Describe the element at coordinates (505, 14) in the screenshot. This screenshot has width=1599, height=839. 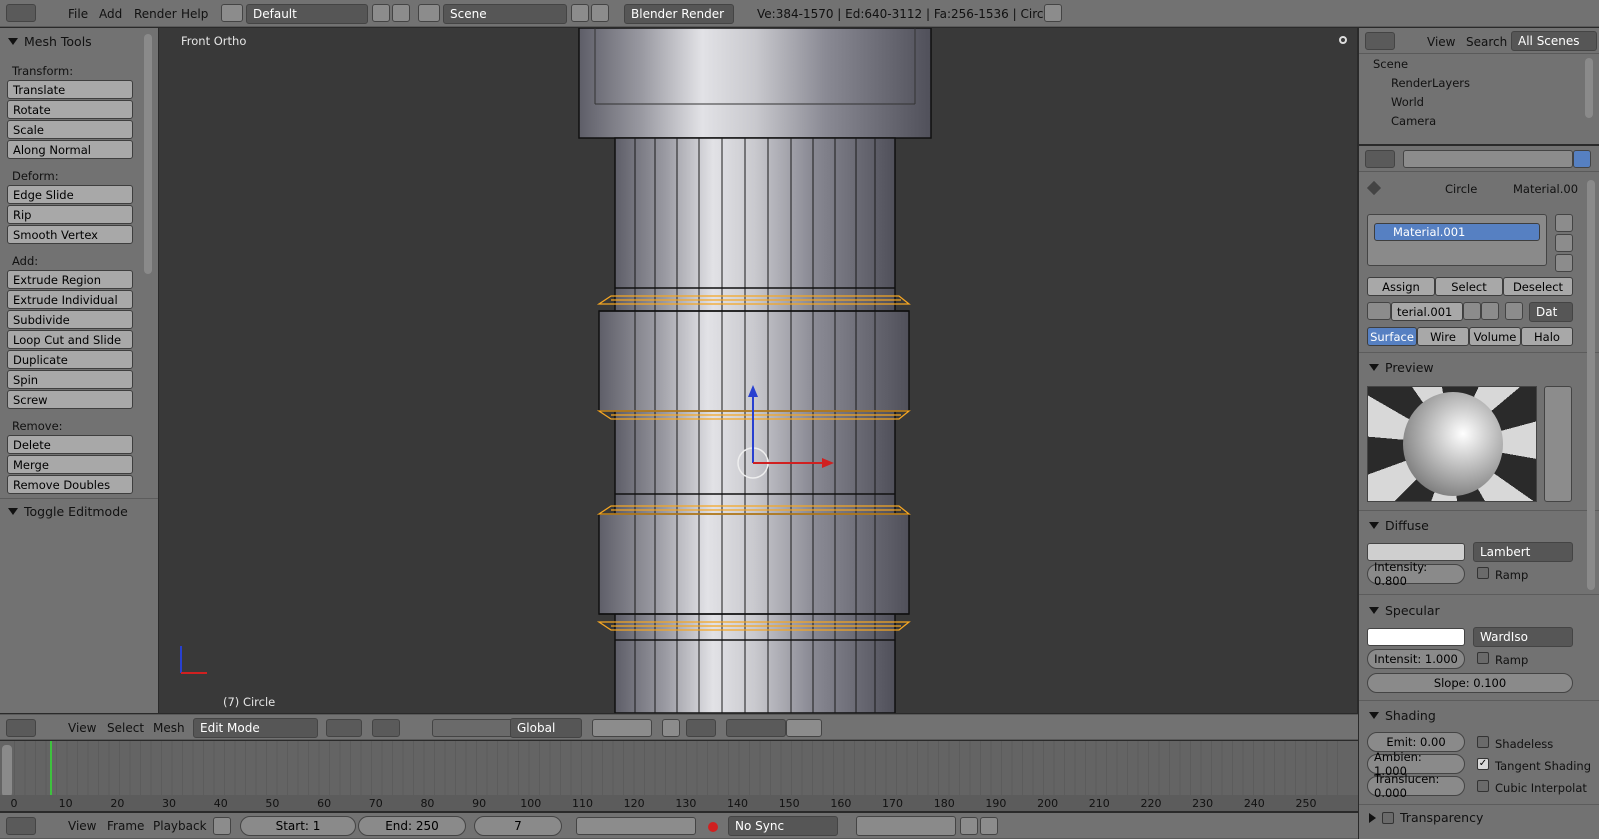
I see `scene-selector: Scene` at that location.